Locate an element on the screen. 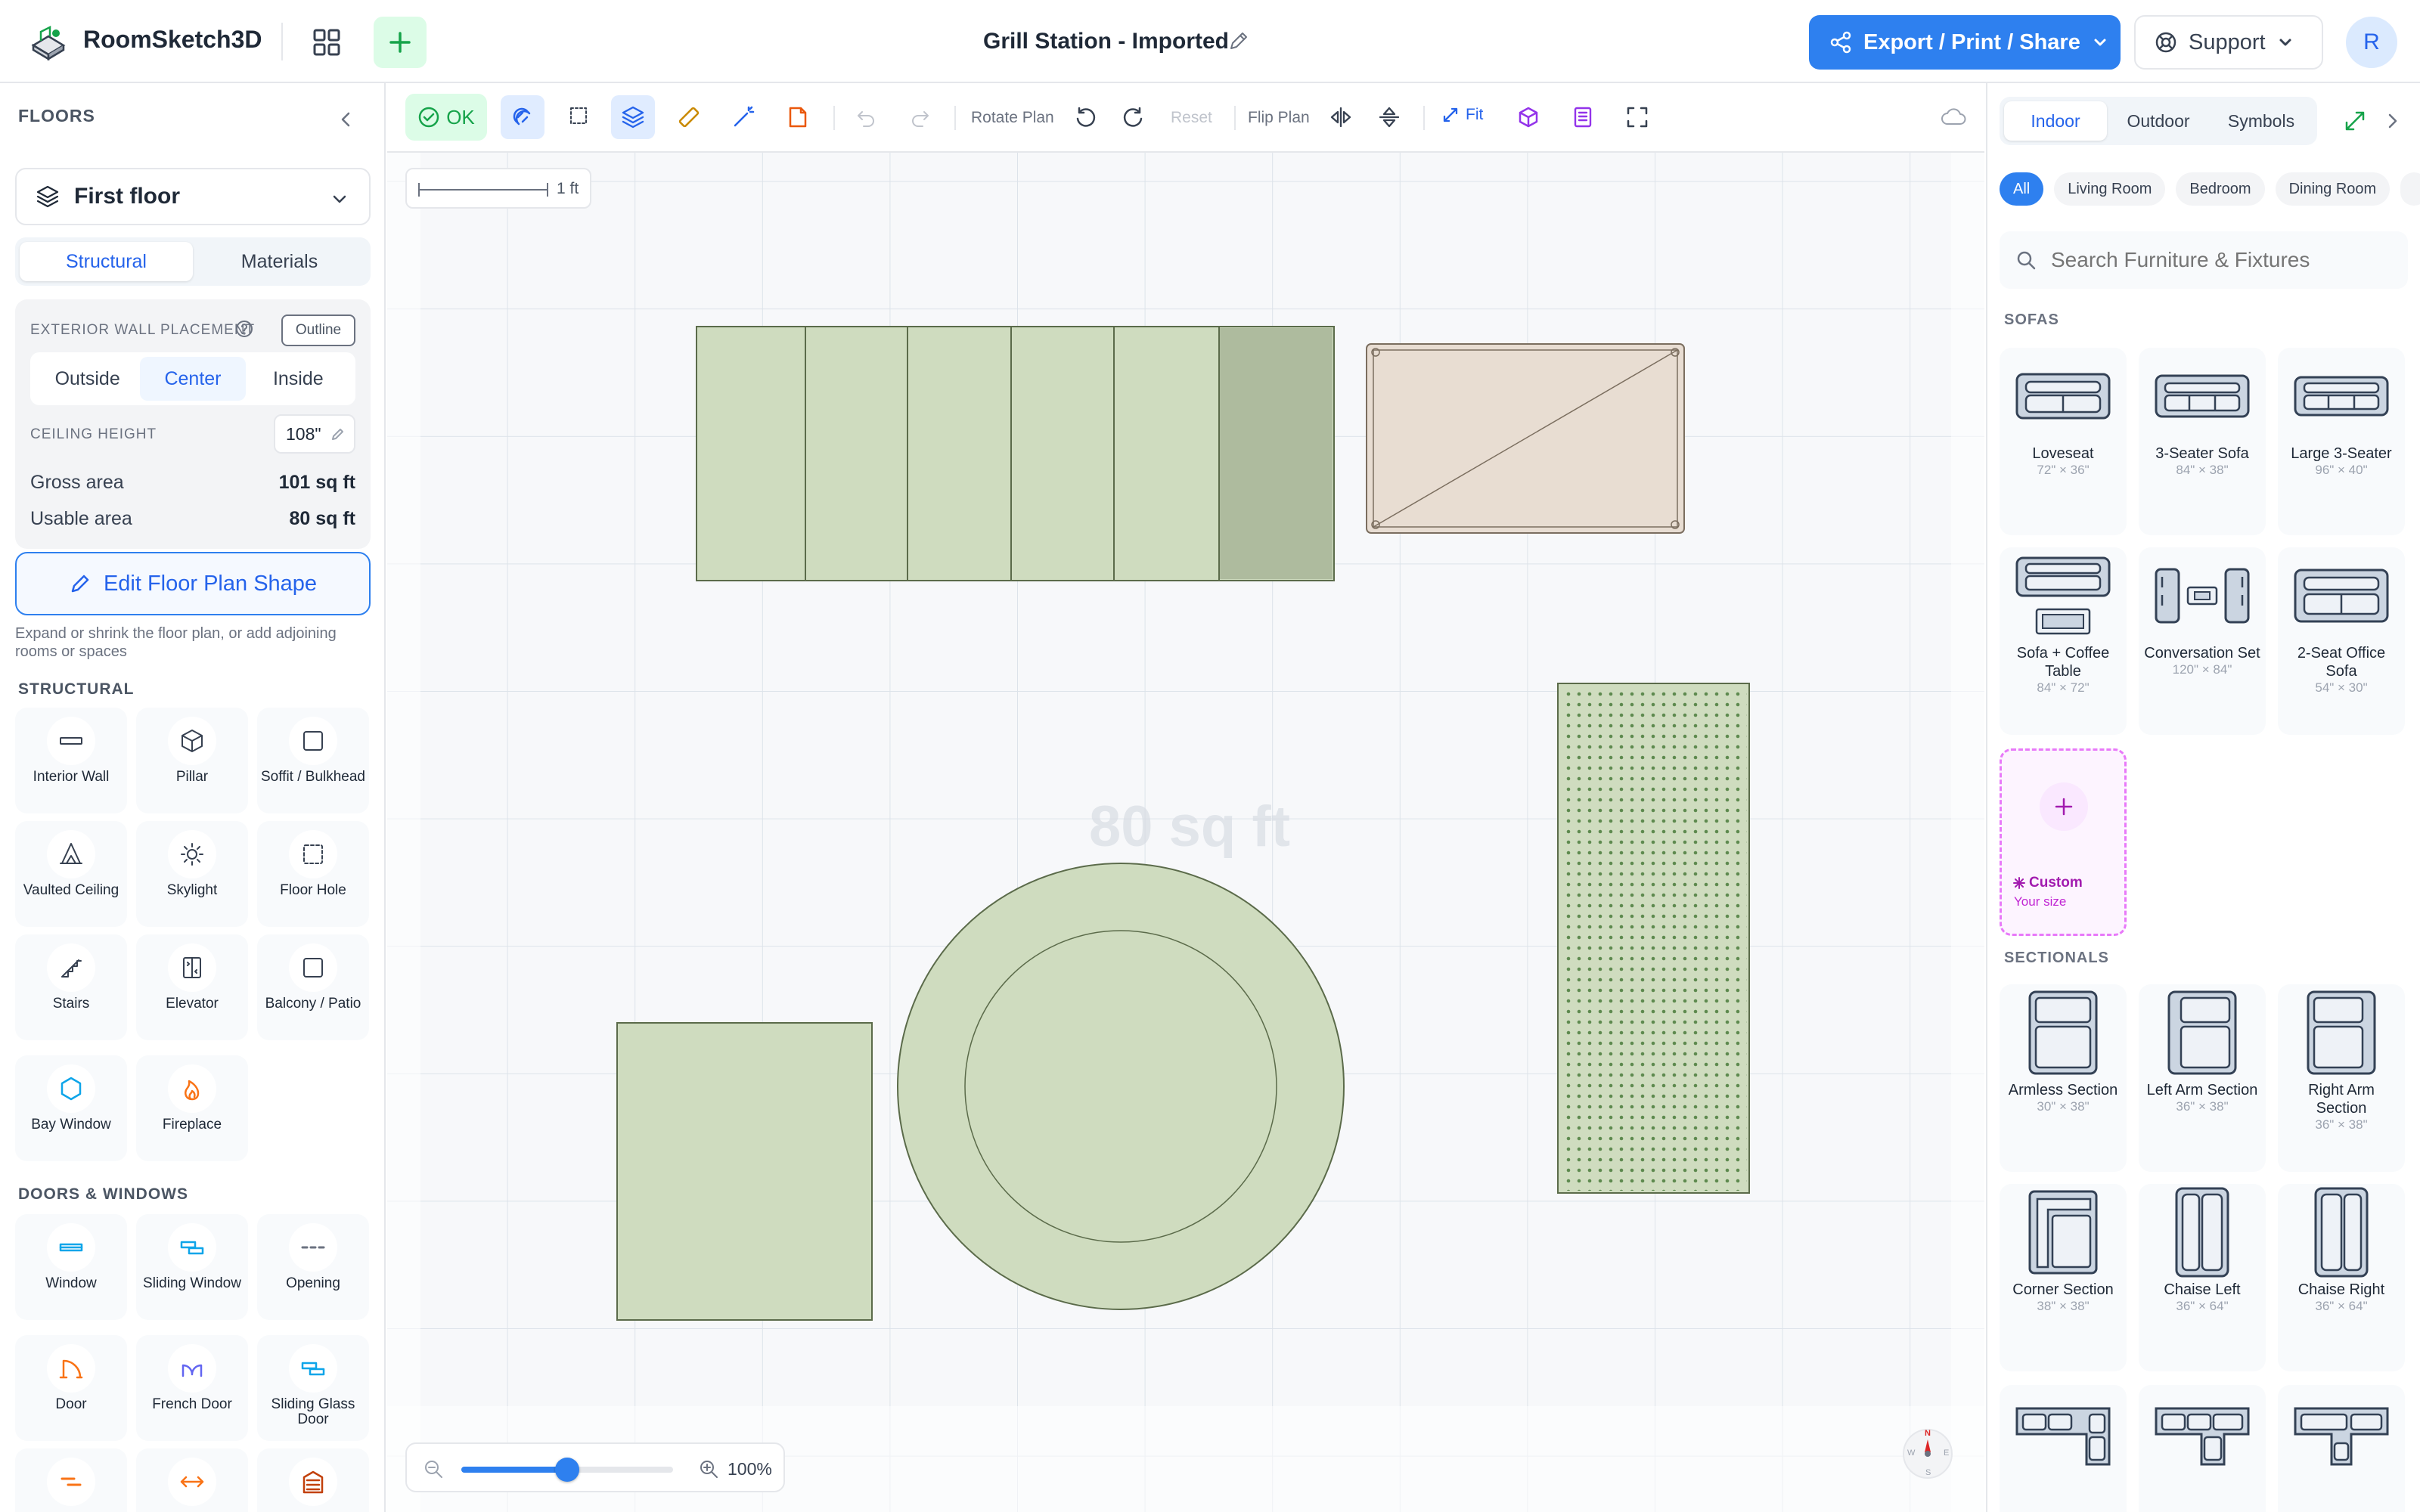 This screenshot has width=2420, height=1512. cloud-sync-icon is located at coordinates (1953, 117).